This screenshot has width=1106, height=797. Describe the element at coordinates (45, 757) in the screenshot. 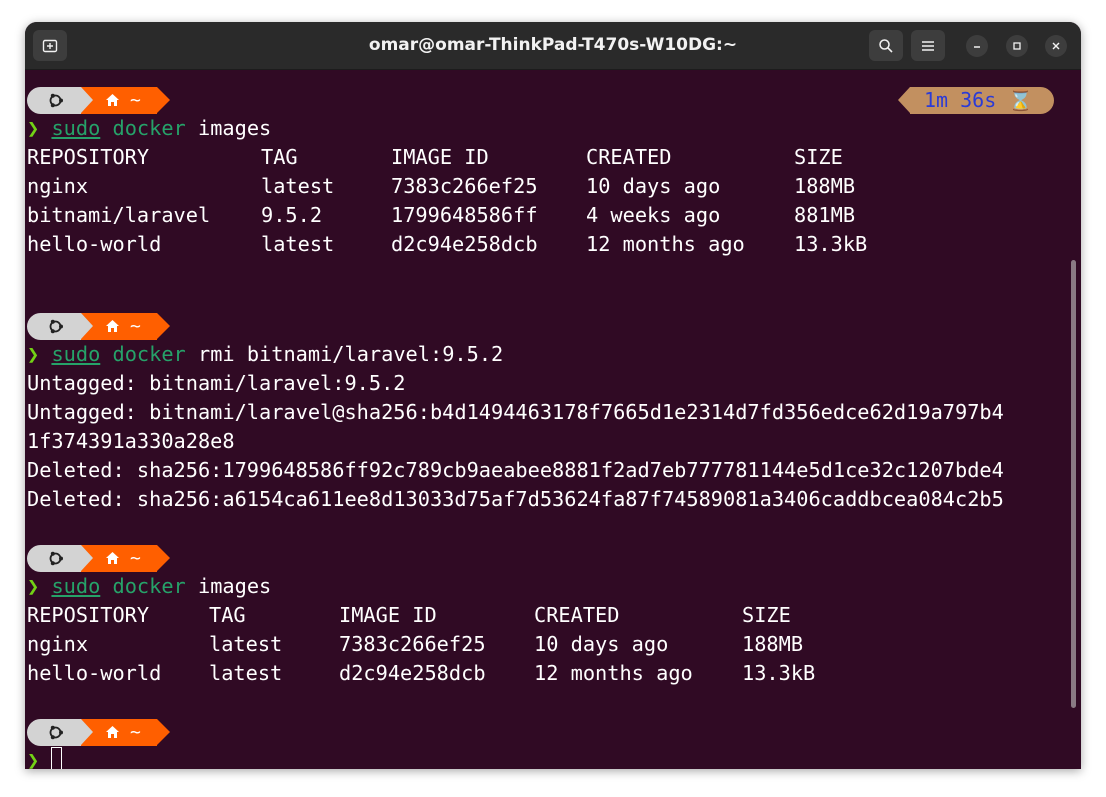

I see `active-command-line: ❯` at that location.